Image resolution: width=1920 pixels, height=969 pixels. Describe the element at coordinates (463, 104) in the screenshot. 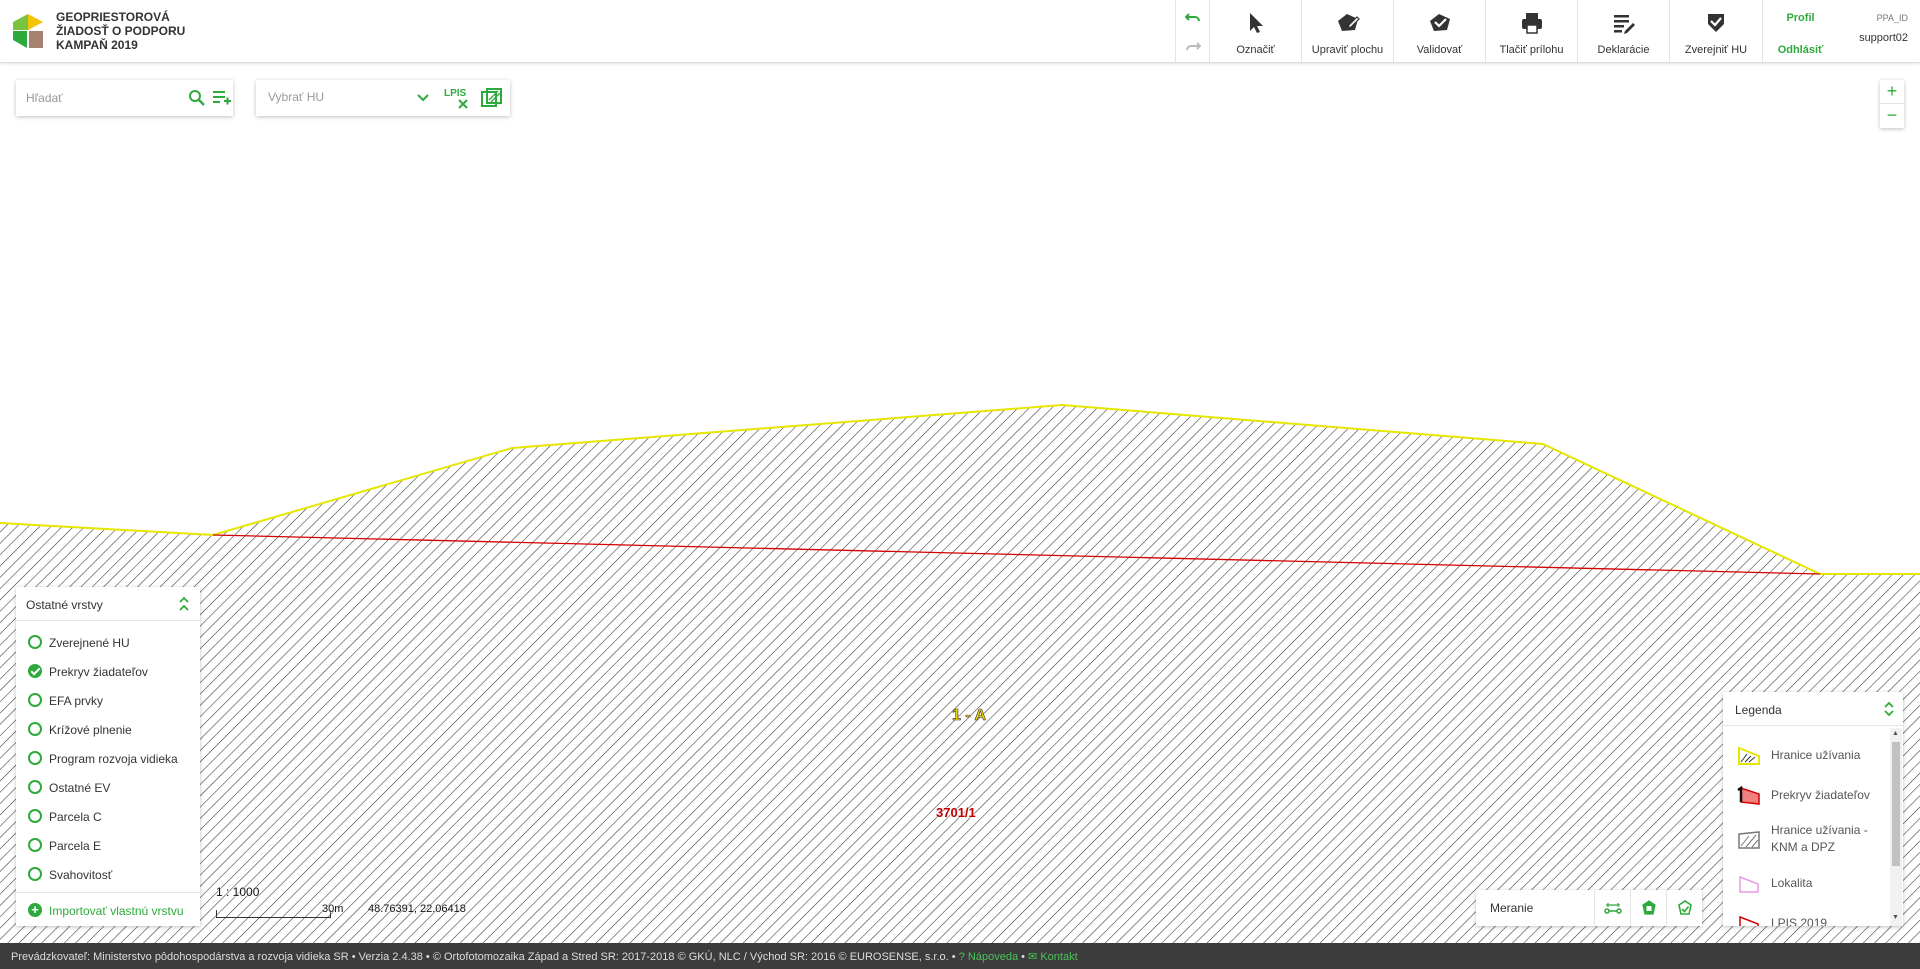

I see `close-icon` at that location.